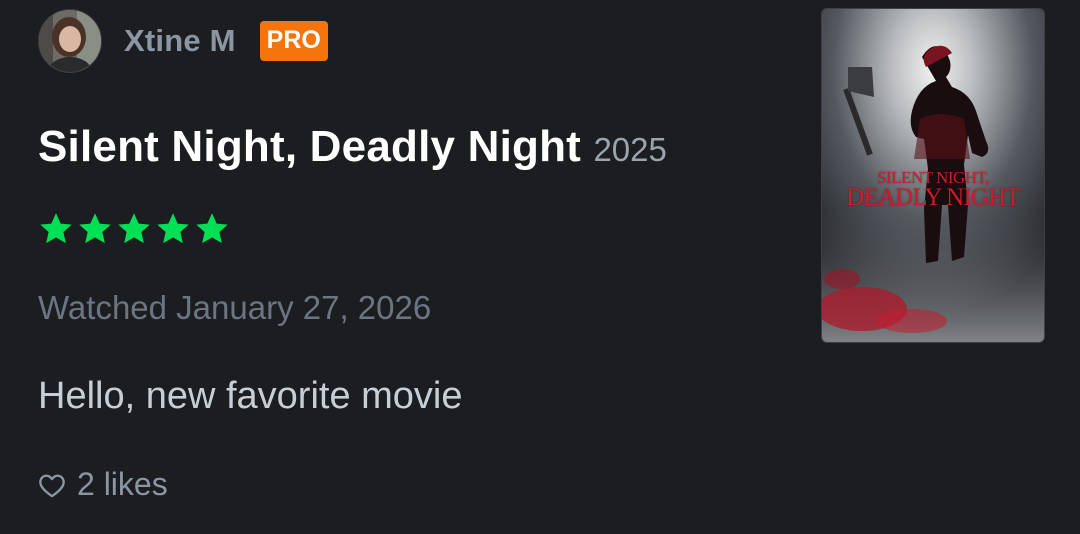 The image size is (1080, 534). I want to click on title-row: Silent Night, Deadly Night 2025, so click(352, 147).